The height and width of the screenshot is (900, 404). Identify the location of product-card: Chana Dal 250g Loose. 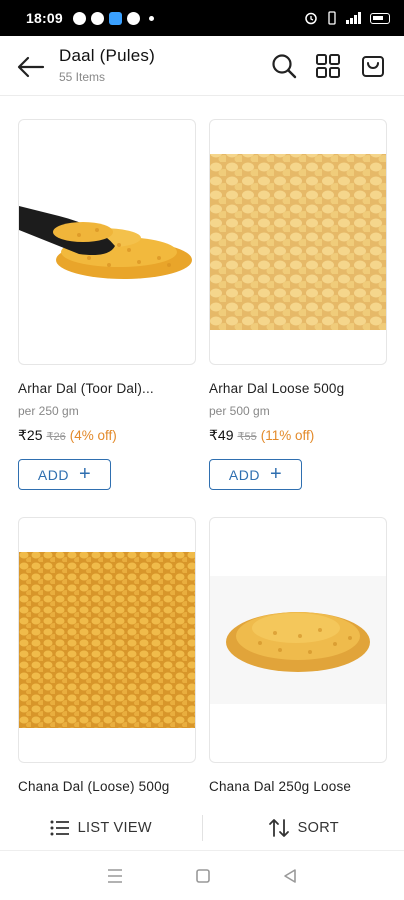
(298, 655).